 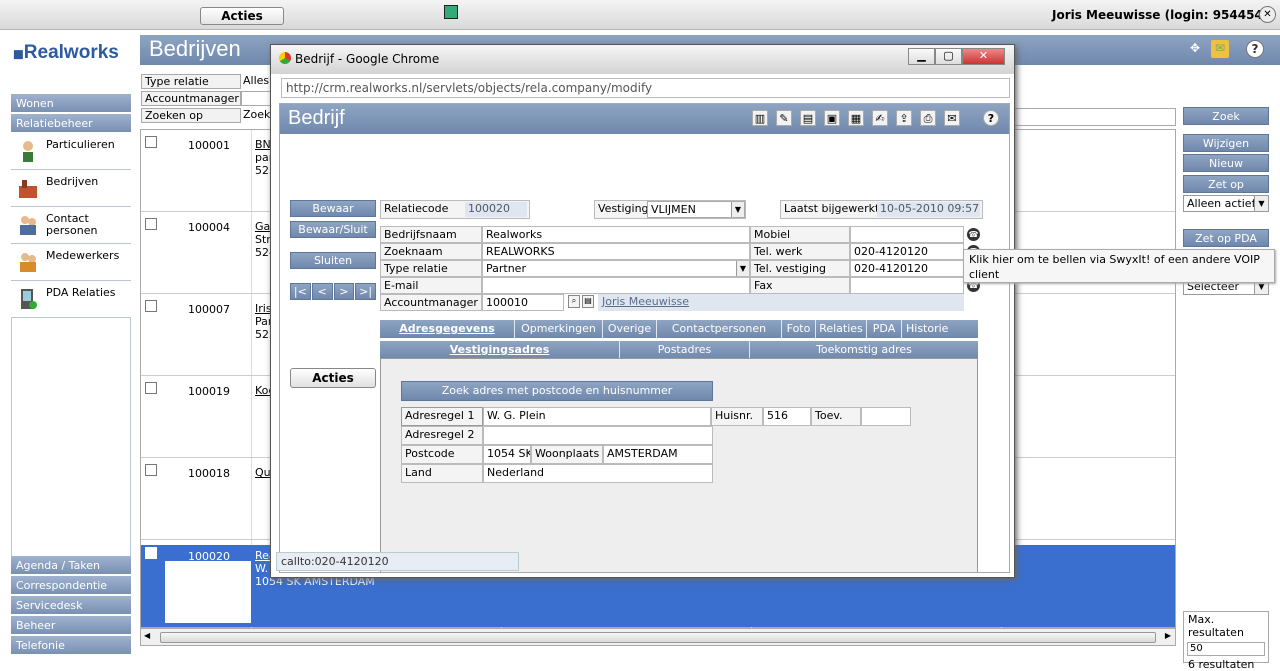 I want to click on close-icon: ✕, so click(x=1267, y=14).